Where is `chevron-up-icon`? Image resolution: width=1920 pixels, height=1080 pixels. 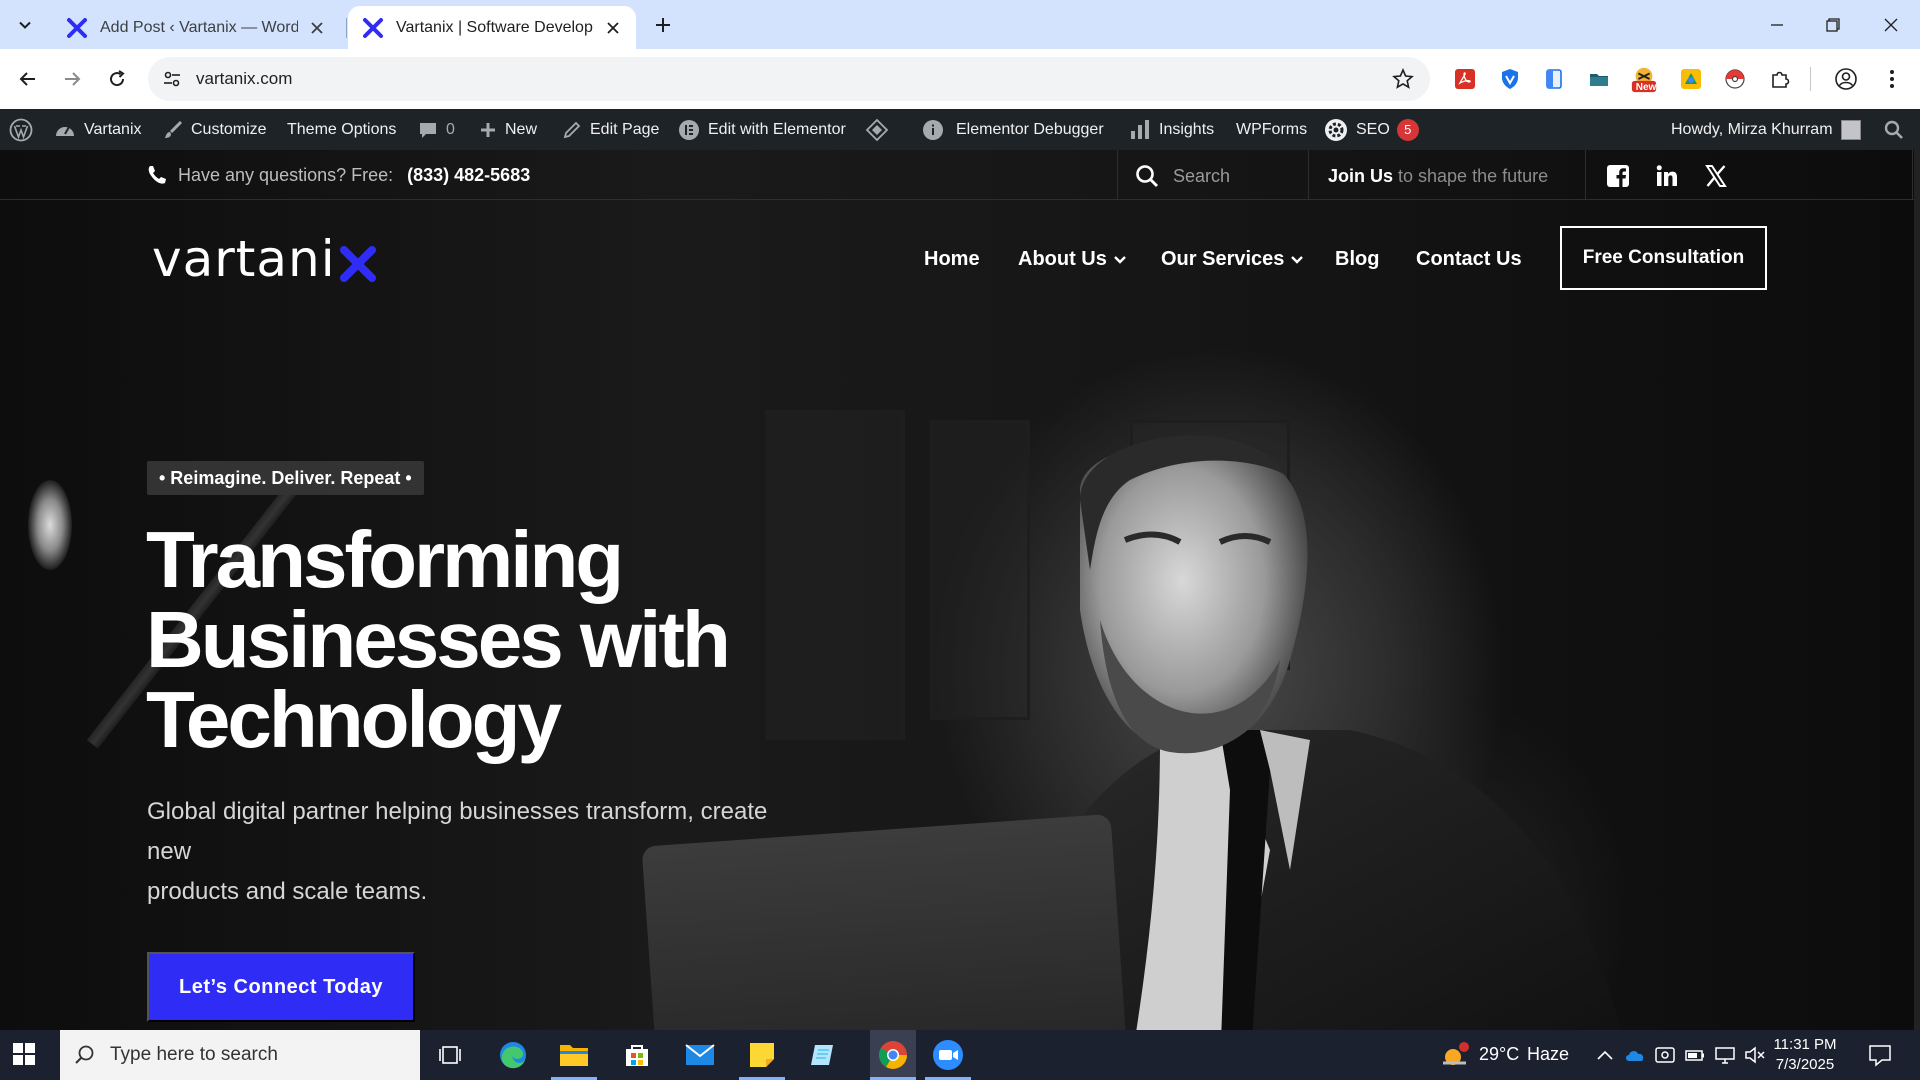 chevron-up-icon is located at coordinates (1605, 1055).